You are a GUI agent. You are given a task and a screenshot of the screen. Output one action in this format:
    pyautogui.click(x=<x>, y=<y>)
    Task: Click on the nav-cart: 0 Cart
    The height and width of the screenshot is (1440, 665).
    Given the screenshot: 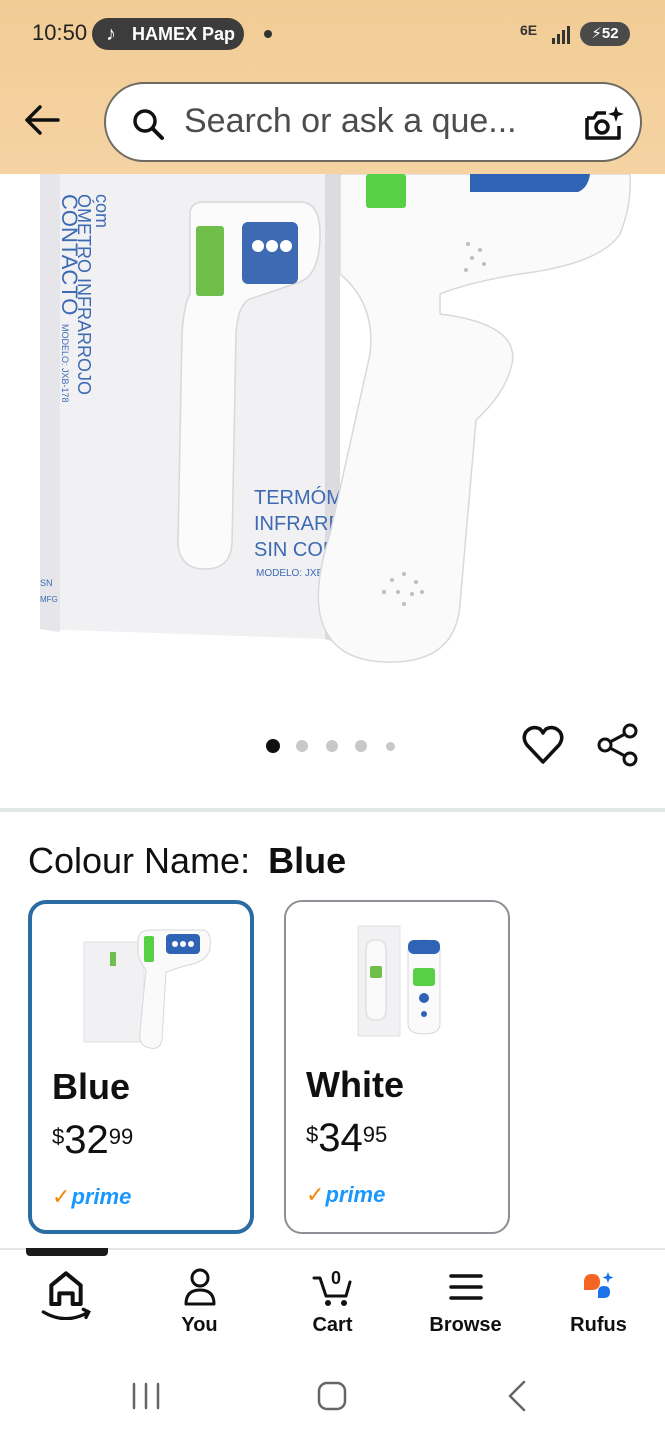 What is the action you would take?
    pyautogui.click(x=332, y=1300)
    